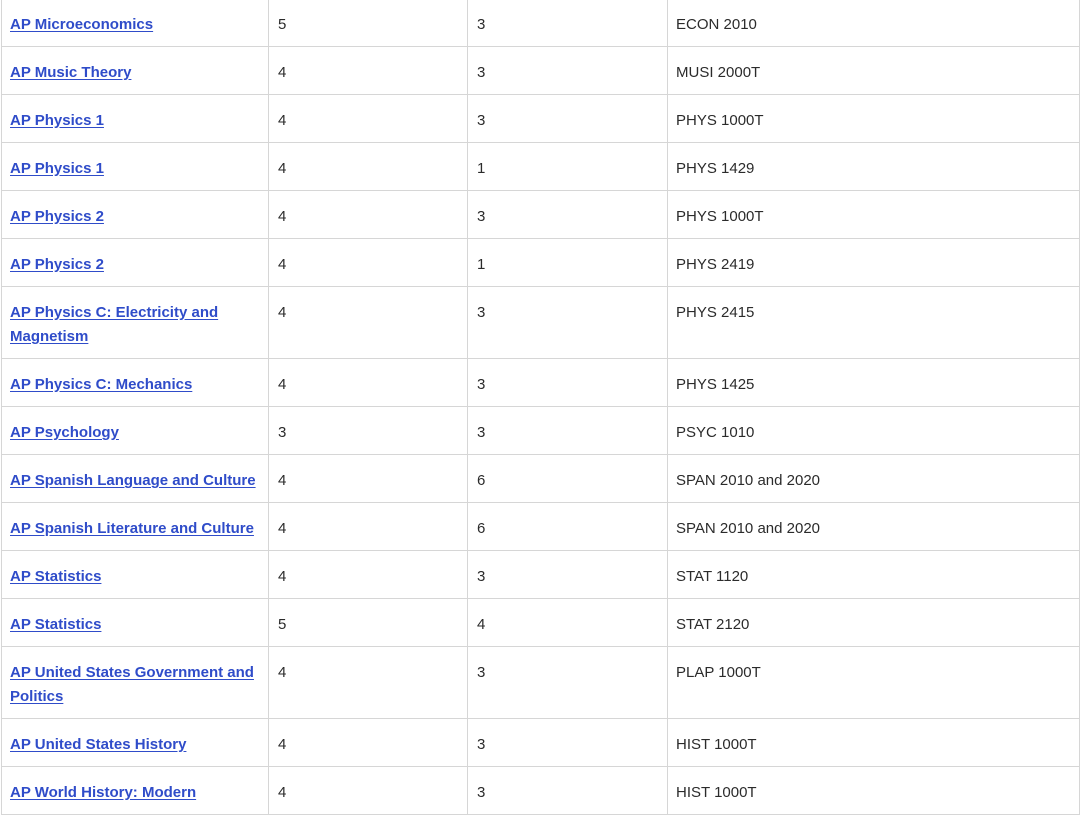 This screenshot has width=1080, height=820. I want to click on table-row: AP Psychology 3 3 PSYC 1010, so click(540, 430).